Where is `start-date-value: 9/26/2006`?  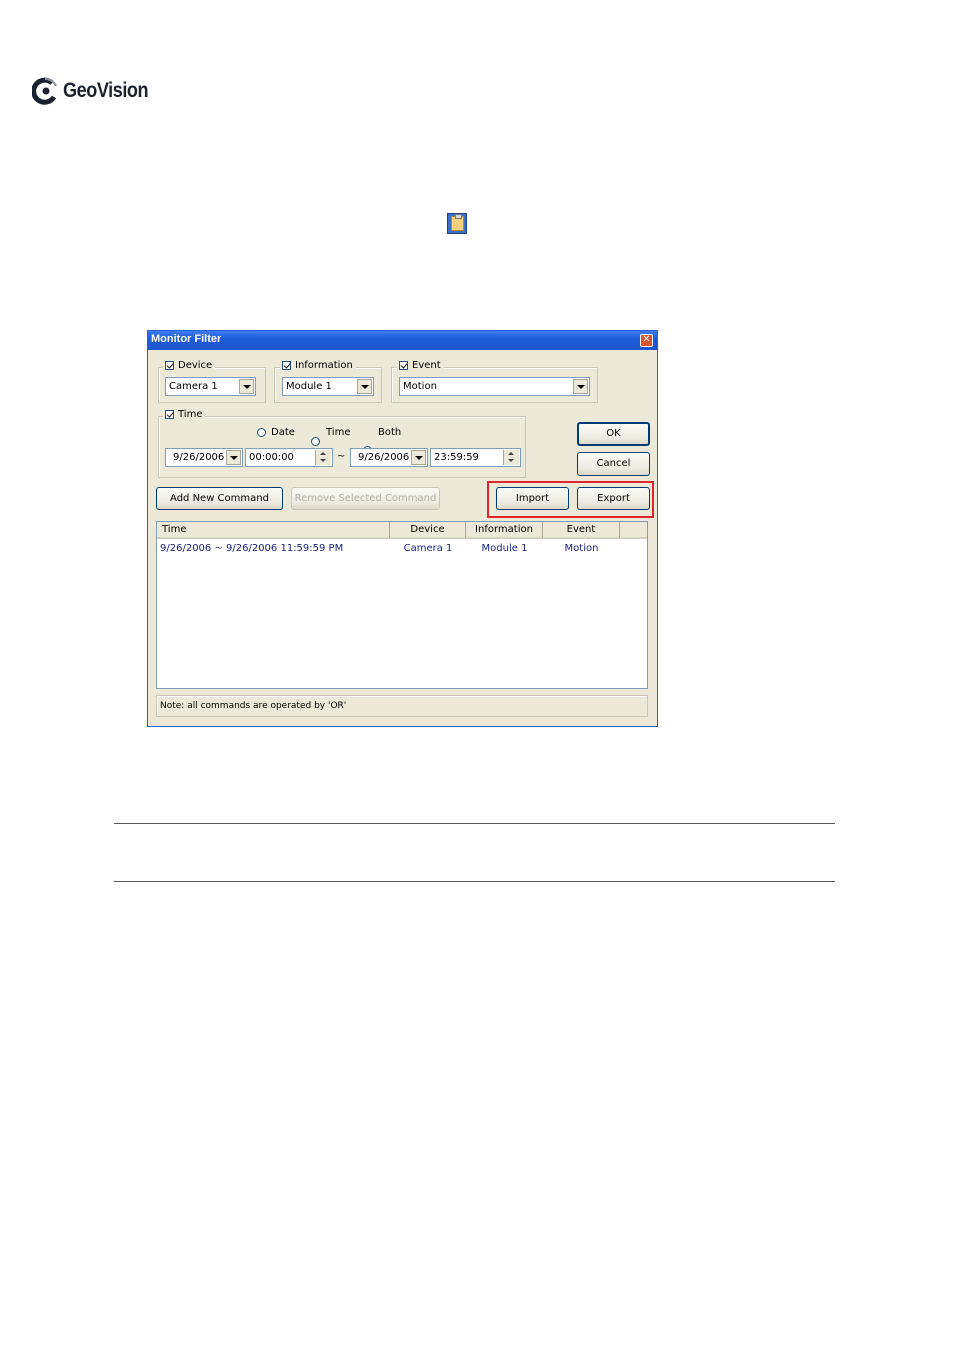 start-date-value: 9/26/2006 is located at coordinates (199, 457).